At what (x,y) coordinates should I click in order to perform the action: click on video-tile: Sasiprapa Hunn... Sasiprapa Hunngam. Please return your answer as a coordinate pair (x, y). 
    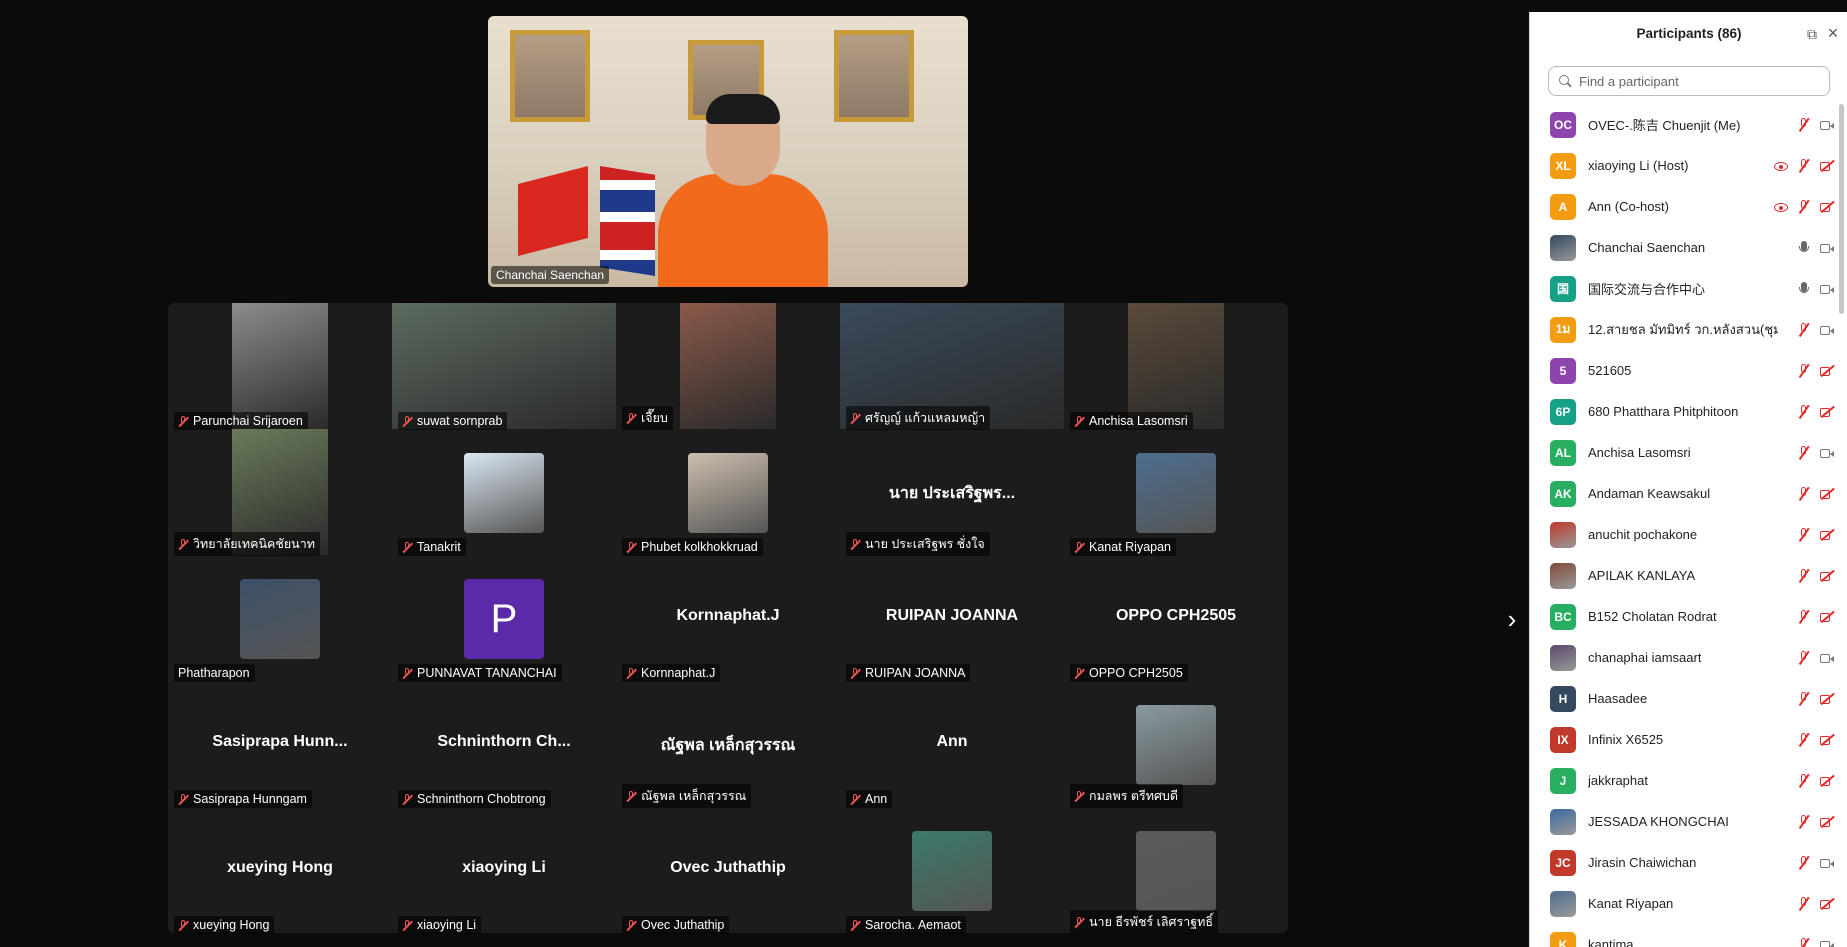
    Looking at the image, I should click on (280, 744).